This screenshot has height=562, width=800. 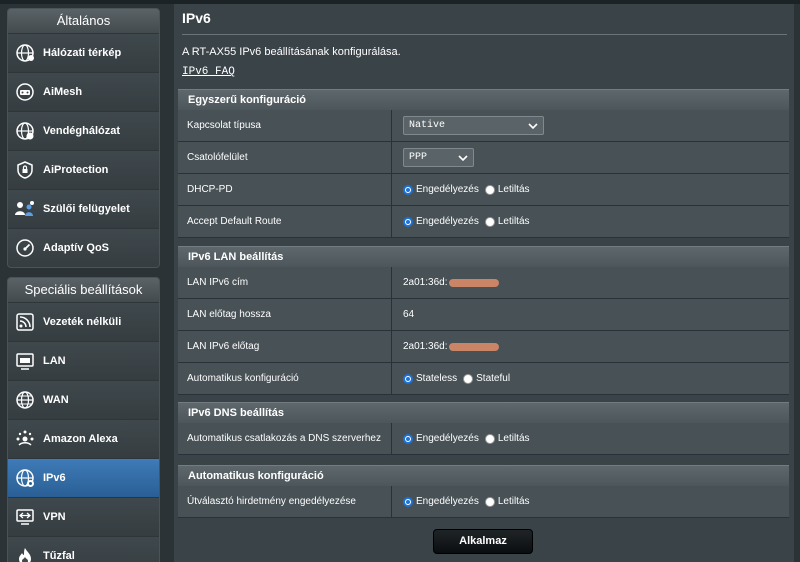 I want to click on ipv6-globe-icon, so click(x=25, y=478).